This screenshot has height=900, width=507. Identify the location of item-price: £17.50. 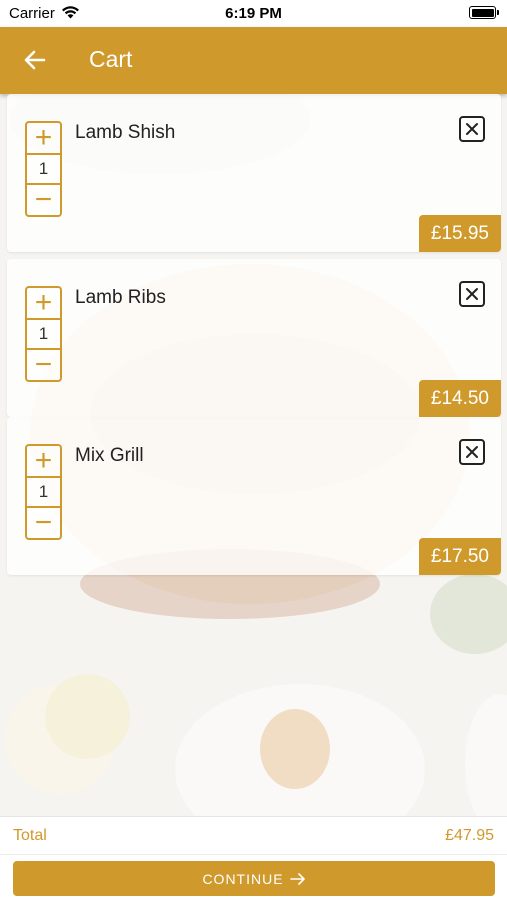
(459, 556).